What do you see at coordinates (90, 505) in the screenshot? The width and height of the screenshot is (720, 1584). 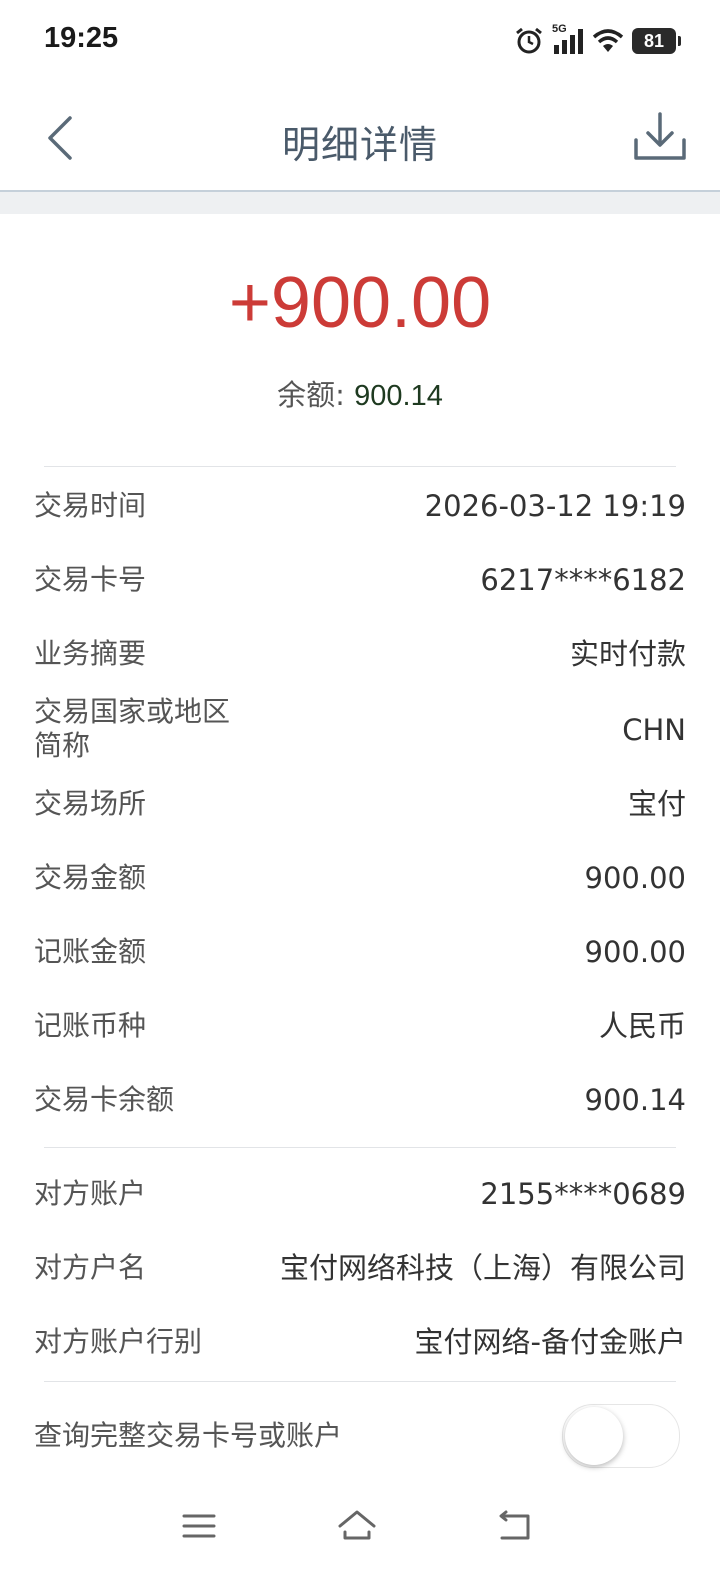 I see `detail-label: 交易时间` at bounding box center [90, 505].